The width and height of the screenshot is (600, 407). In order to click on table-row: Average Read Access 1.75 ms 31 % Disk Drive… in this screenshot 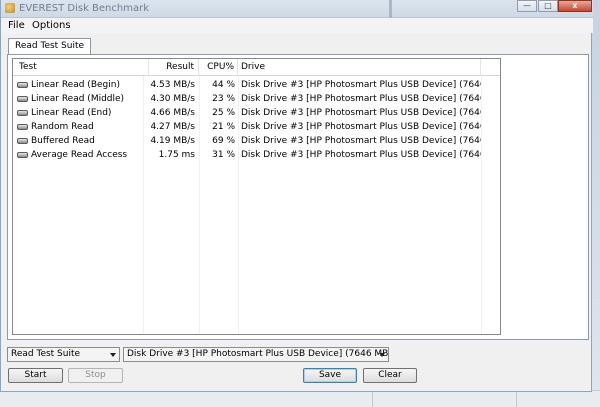, I will do `click(256, 155)`.